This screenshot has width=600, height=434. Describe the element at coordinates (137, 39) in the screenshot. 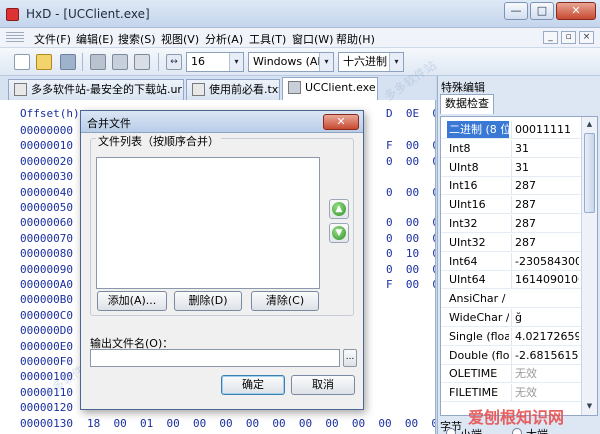

I see `menu-search: 搜索(S)` at that location.